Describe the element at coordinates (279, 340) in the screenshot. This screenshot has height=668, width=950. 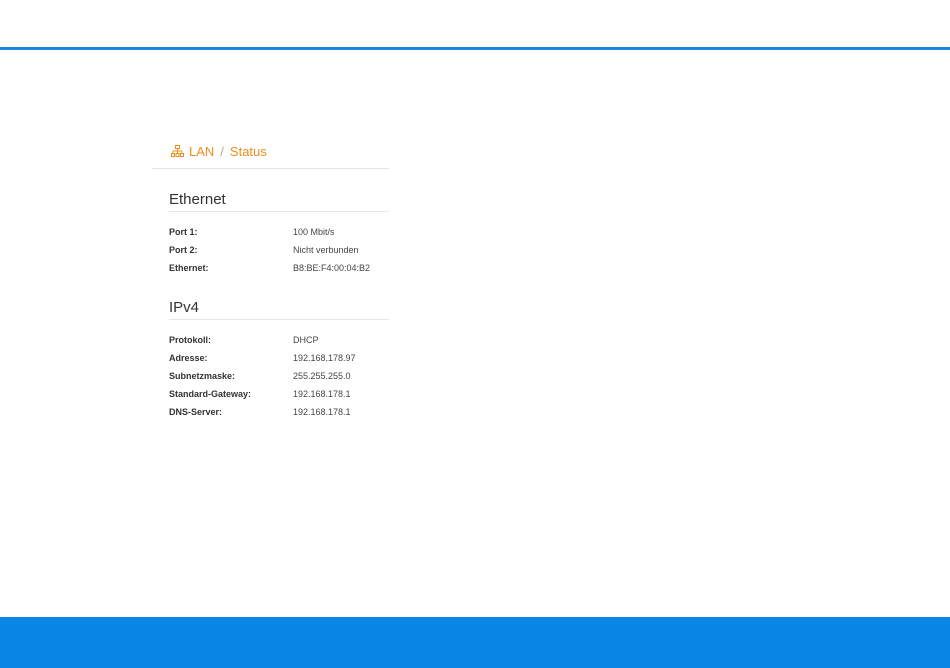
I see `info-row-protokoll: Protokoll: DHCP` at that location.